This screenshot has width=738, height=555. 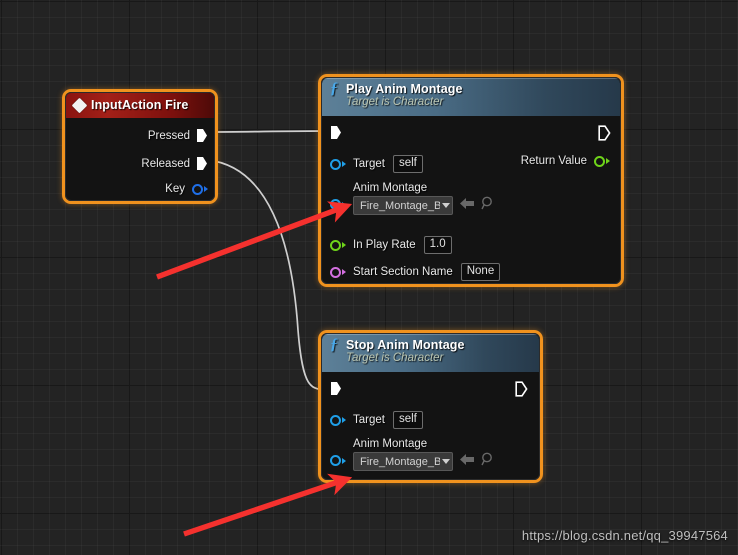 I want to click on arrow-to-stop-anim-montage-dropdown, so click(x=268, y=505).